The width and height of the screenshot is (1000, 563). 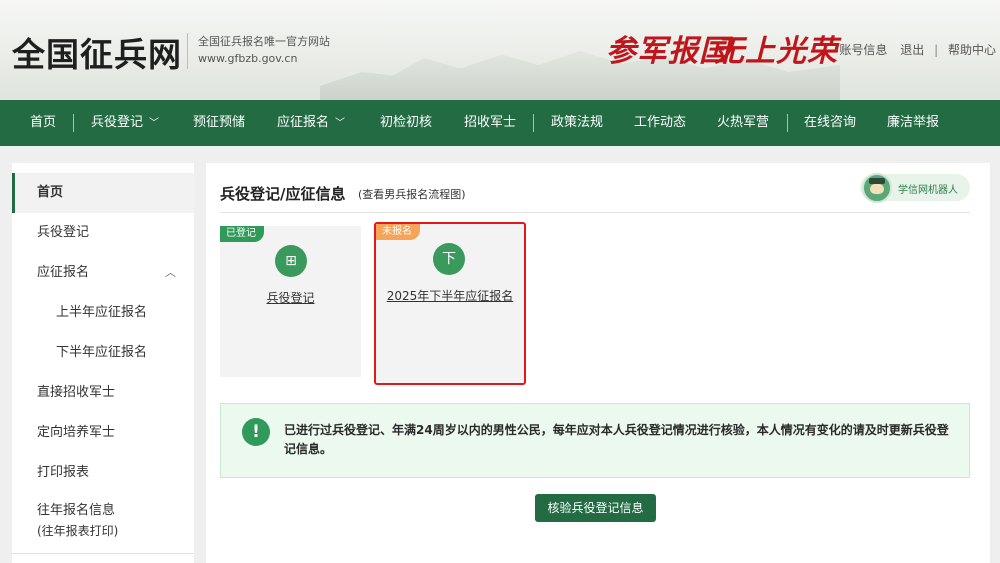 What do you see at coordinates (187, 51) in the screenshot?
I see `logo-divider` at bounding box center [187, 51].